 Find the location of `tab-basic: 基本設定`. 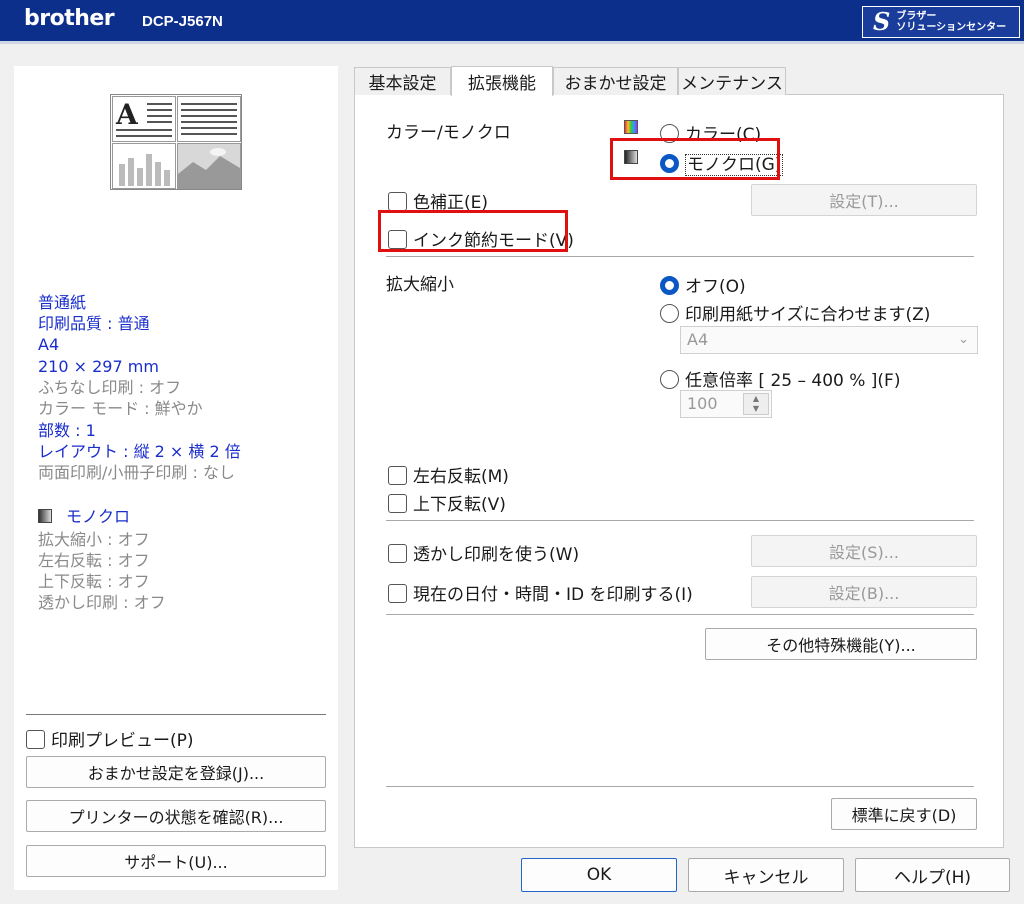

tab-basic: 基本設定 is located at coordinates (402, 81).